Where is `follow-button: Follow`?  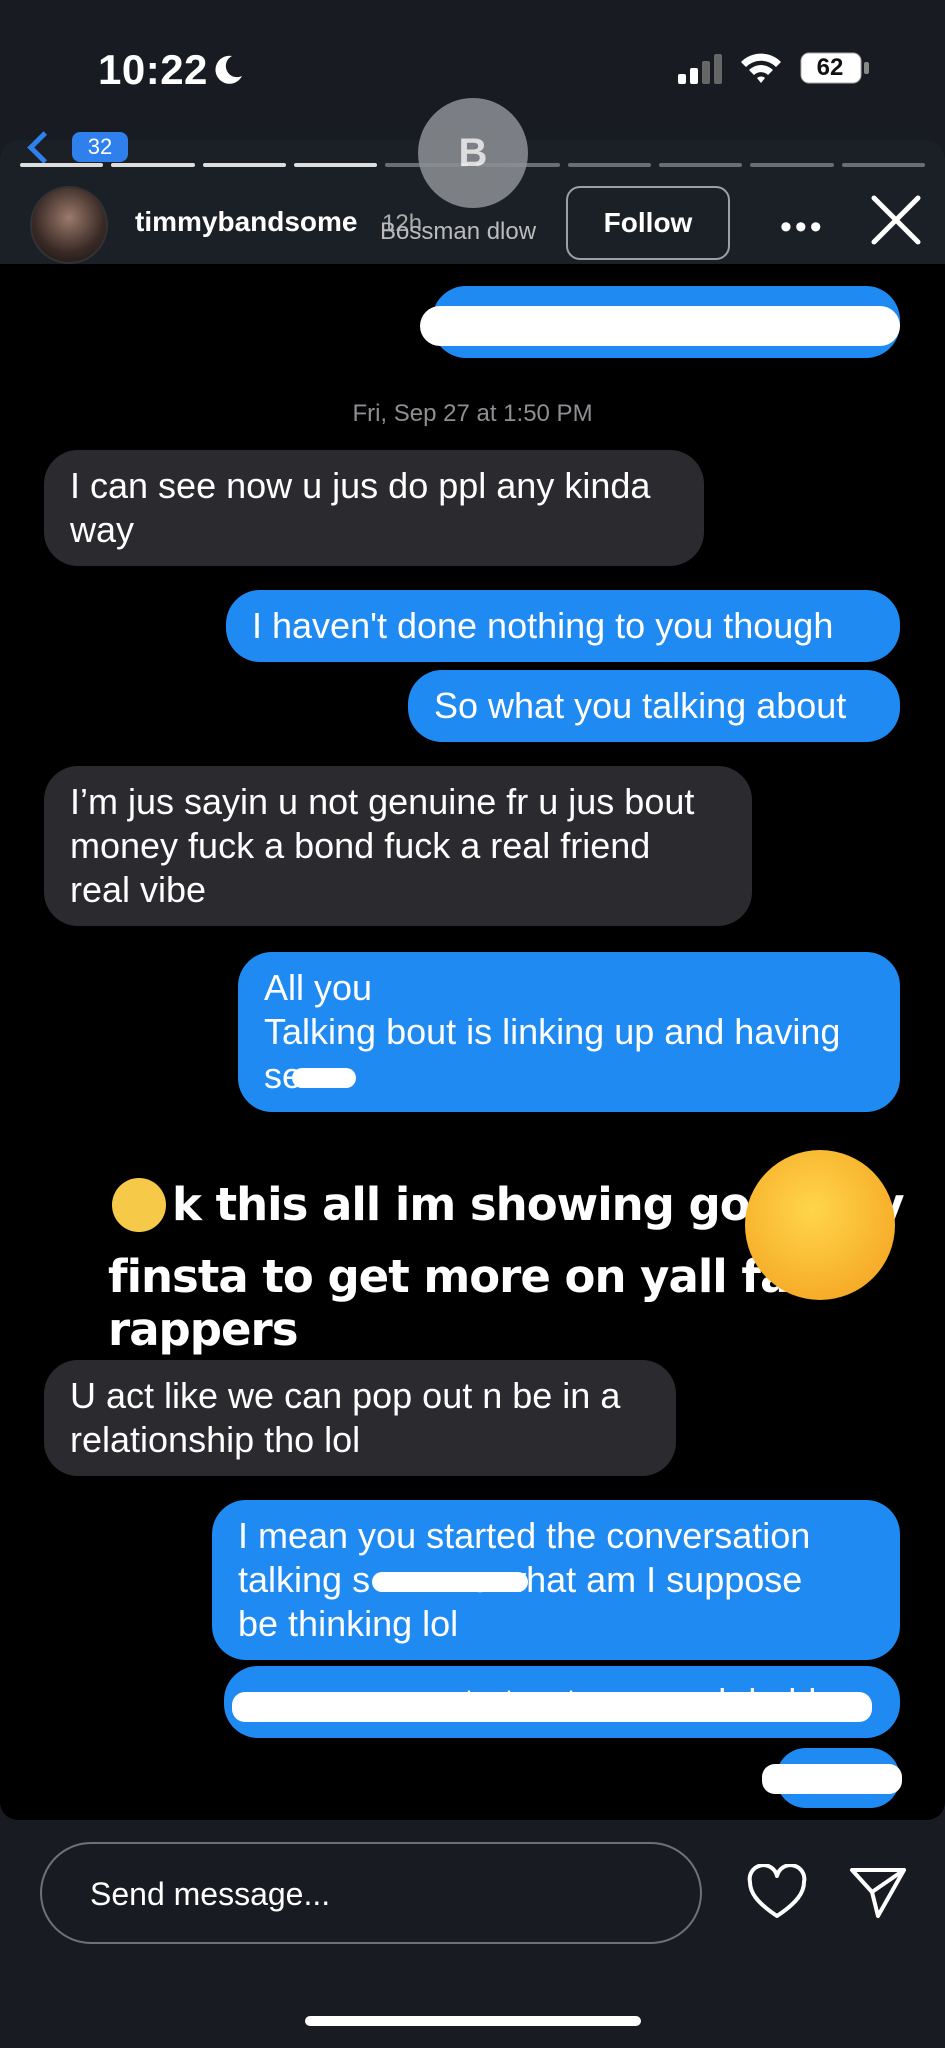
follow-button: Follow is located at coordinates (648, 223).